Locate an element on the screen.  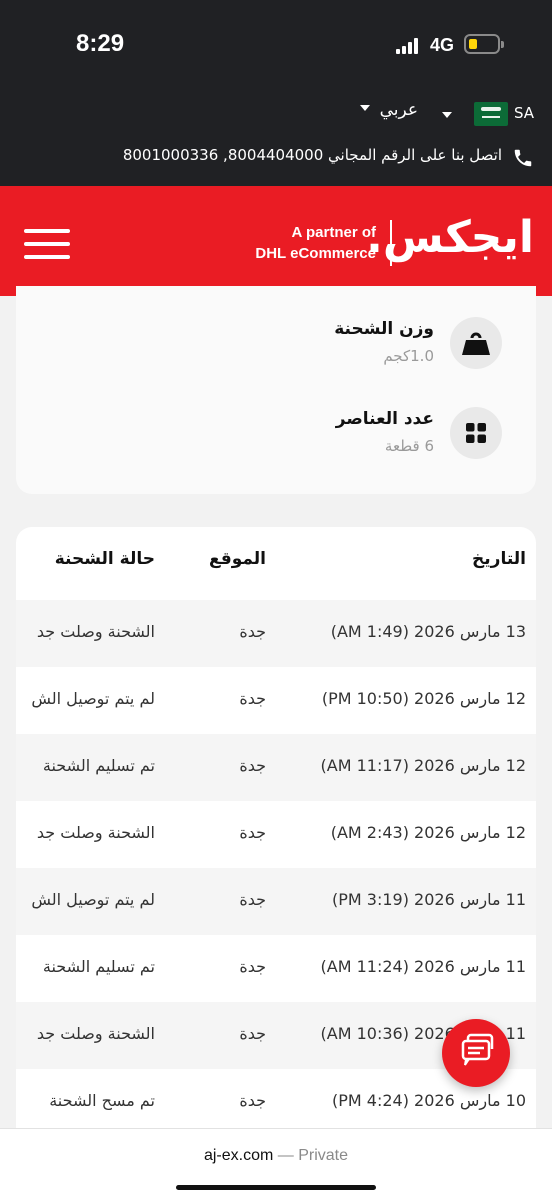
weight-icon is located at coordinates (476, 343).